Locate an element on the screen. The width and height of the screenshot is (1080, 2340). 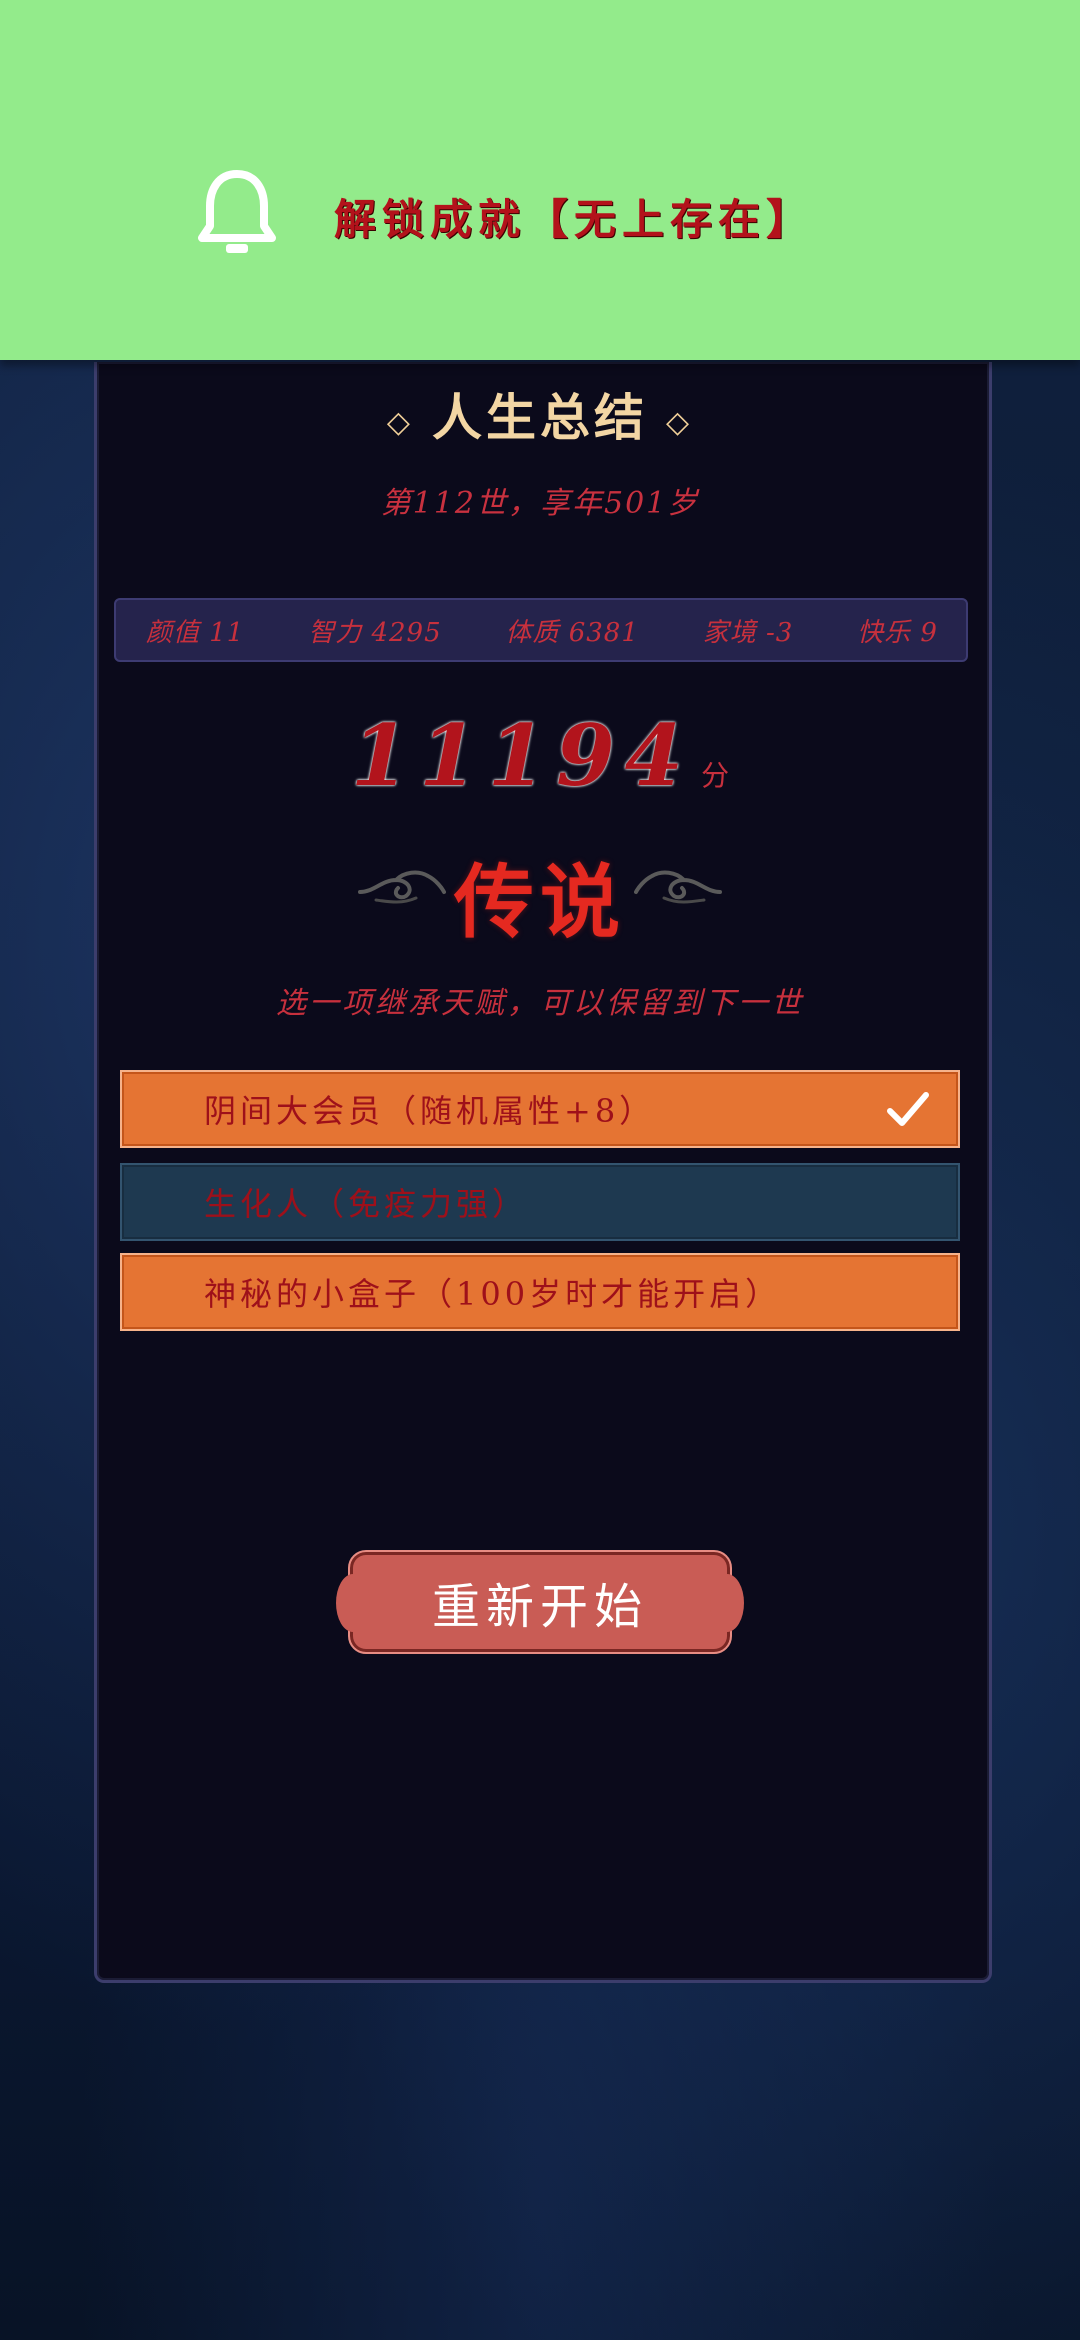
score: 11194 分 is located at coordinates (540, 755).